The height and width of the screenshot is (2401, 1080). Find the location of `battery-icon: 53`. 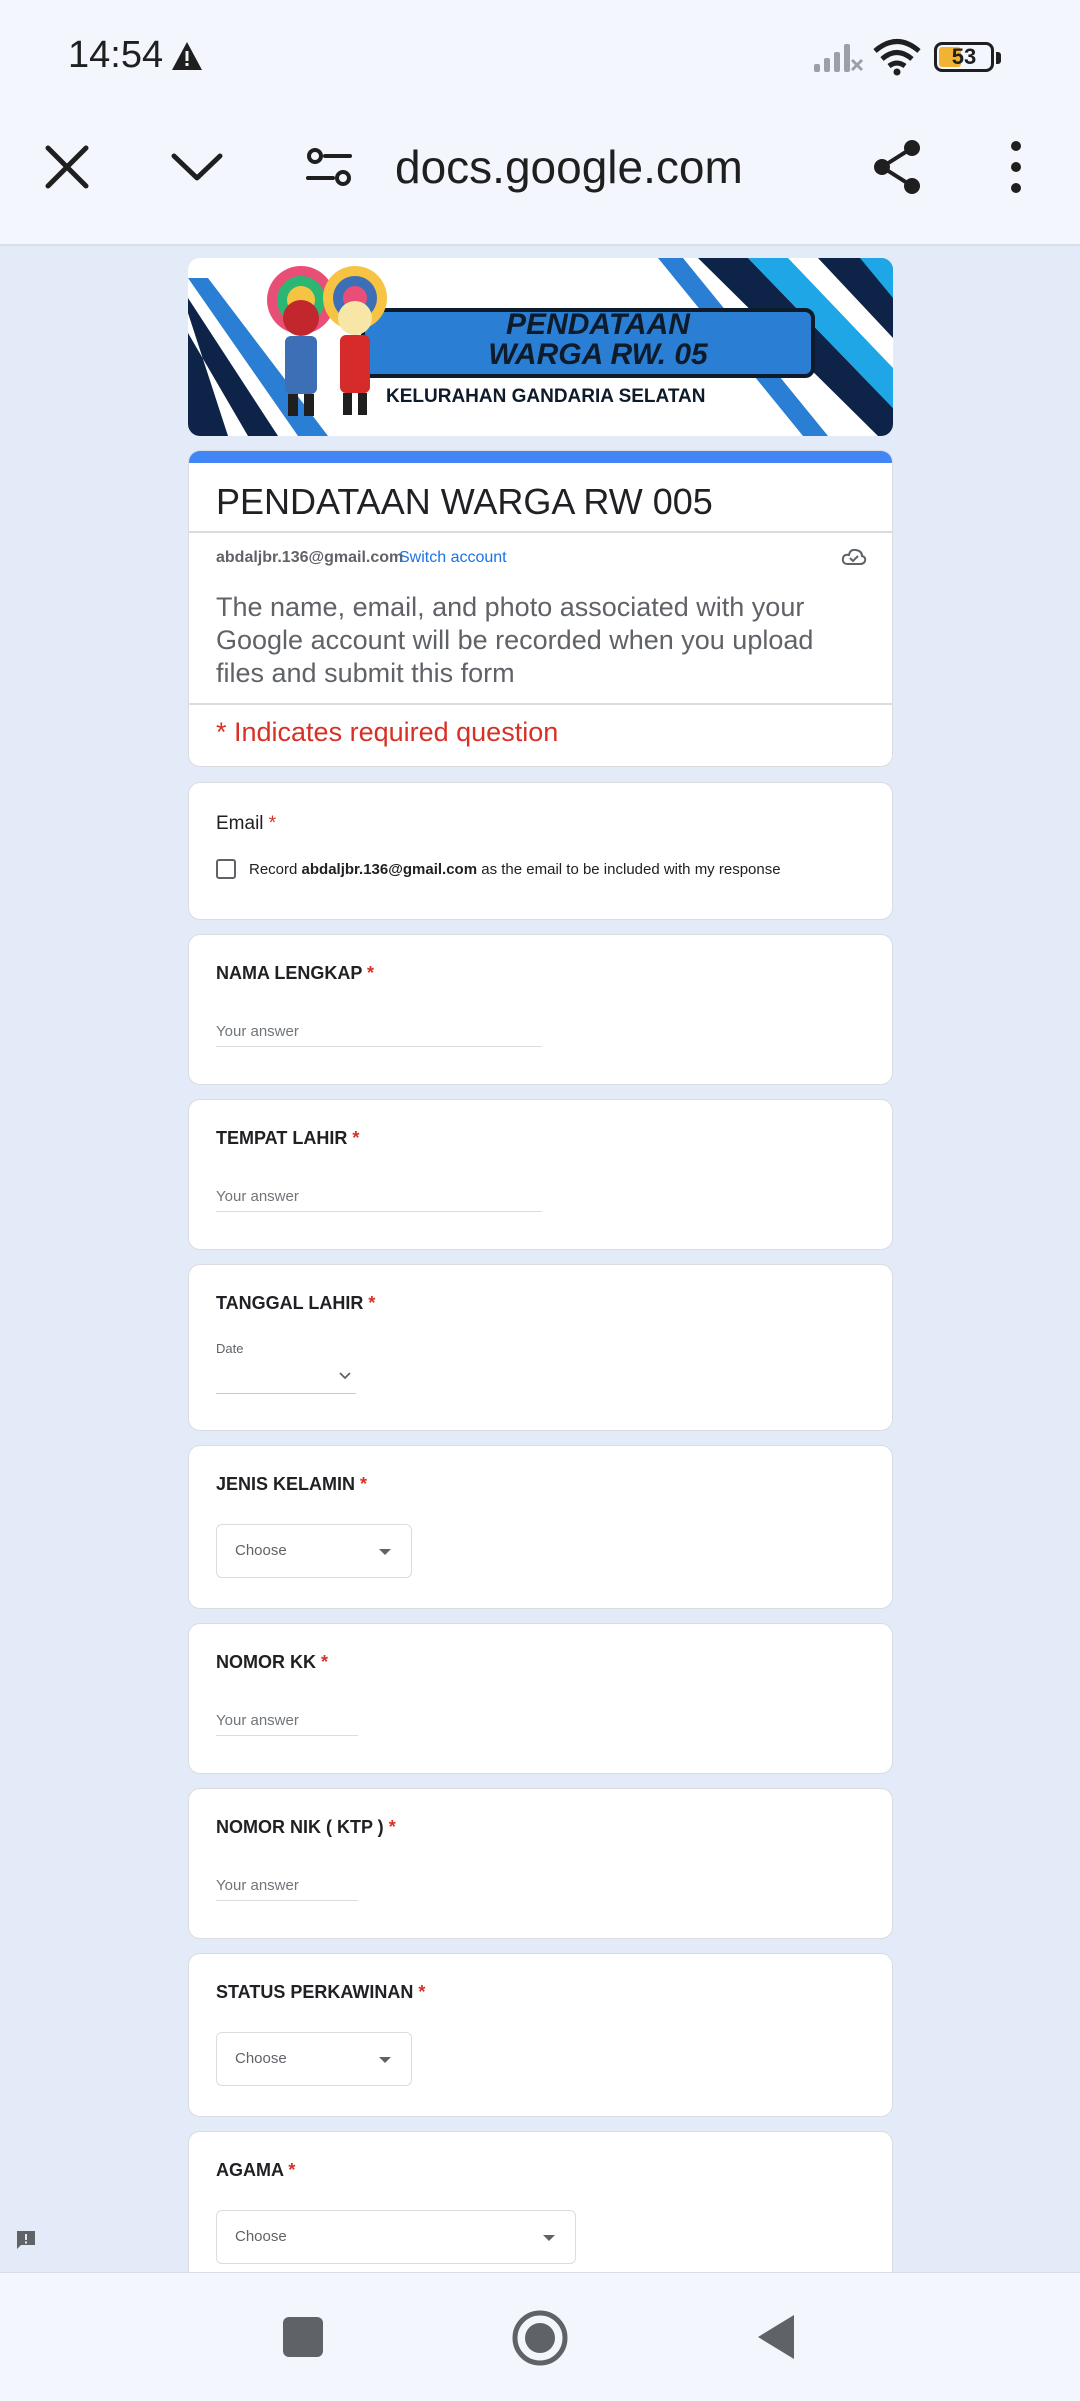

battery-icon: 53 is located at coordinates (964, 57).